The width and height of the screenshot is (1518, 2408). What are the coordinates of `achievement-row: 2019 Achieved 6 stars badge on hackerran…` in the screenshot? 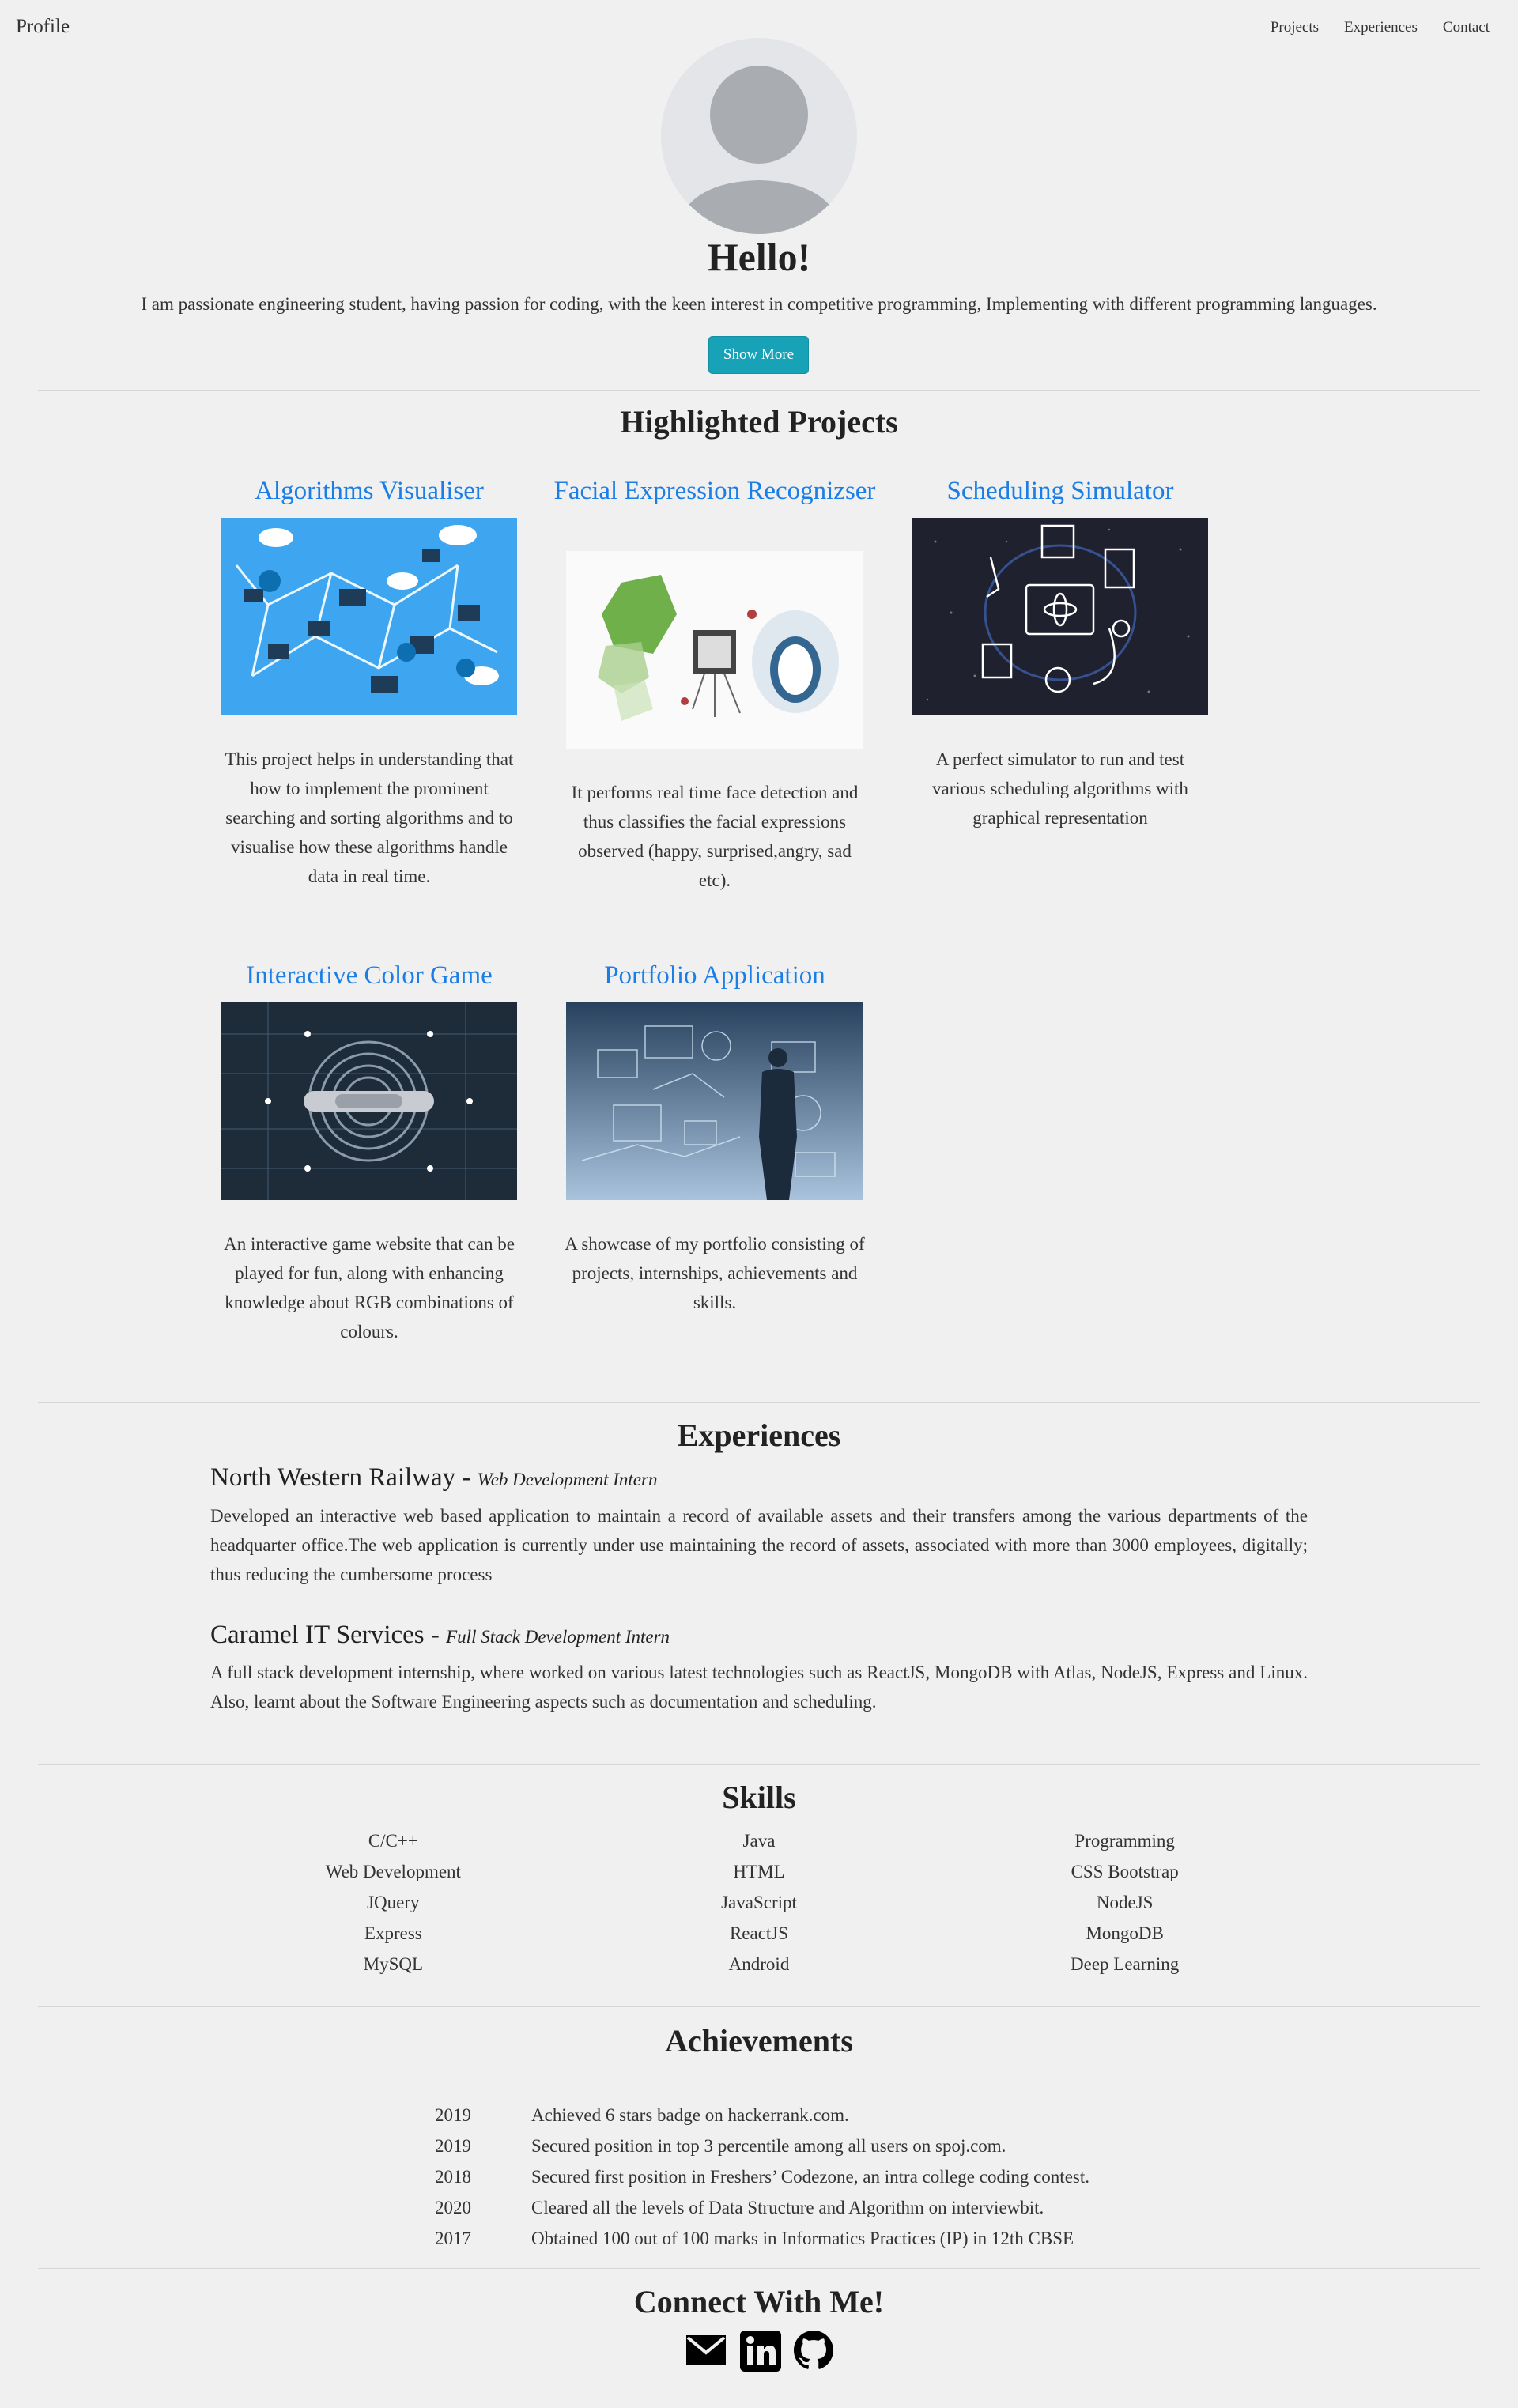 It's located at (762, 2115).